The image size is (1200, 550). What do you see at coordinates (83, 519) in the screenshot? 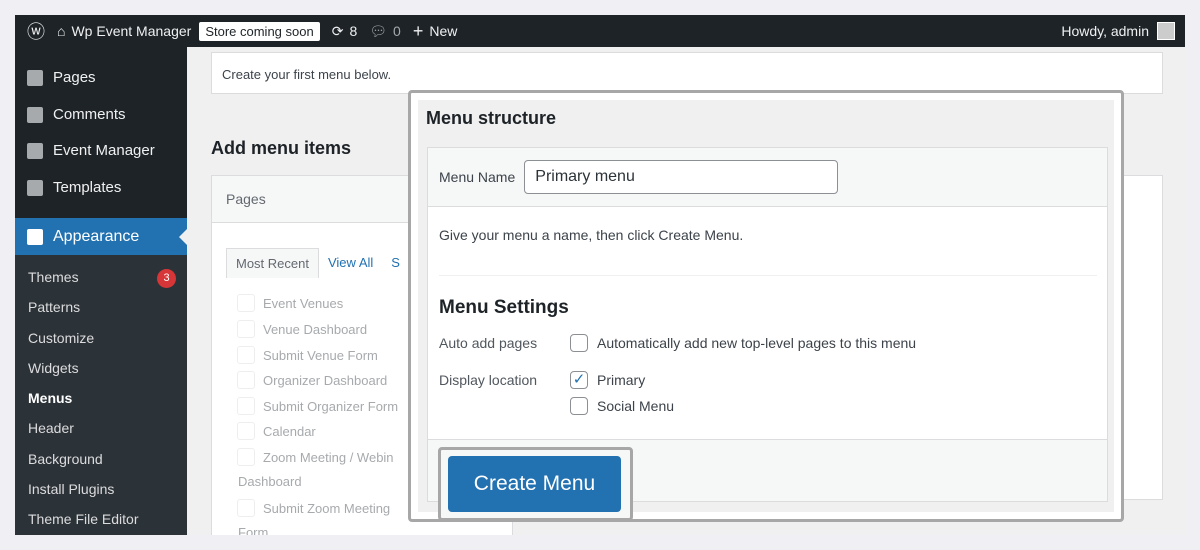
I see `submenu-theme-file-editor: Theme File Editor` at bounding box center [83, 519].